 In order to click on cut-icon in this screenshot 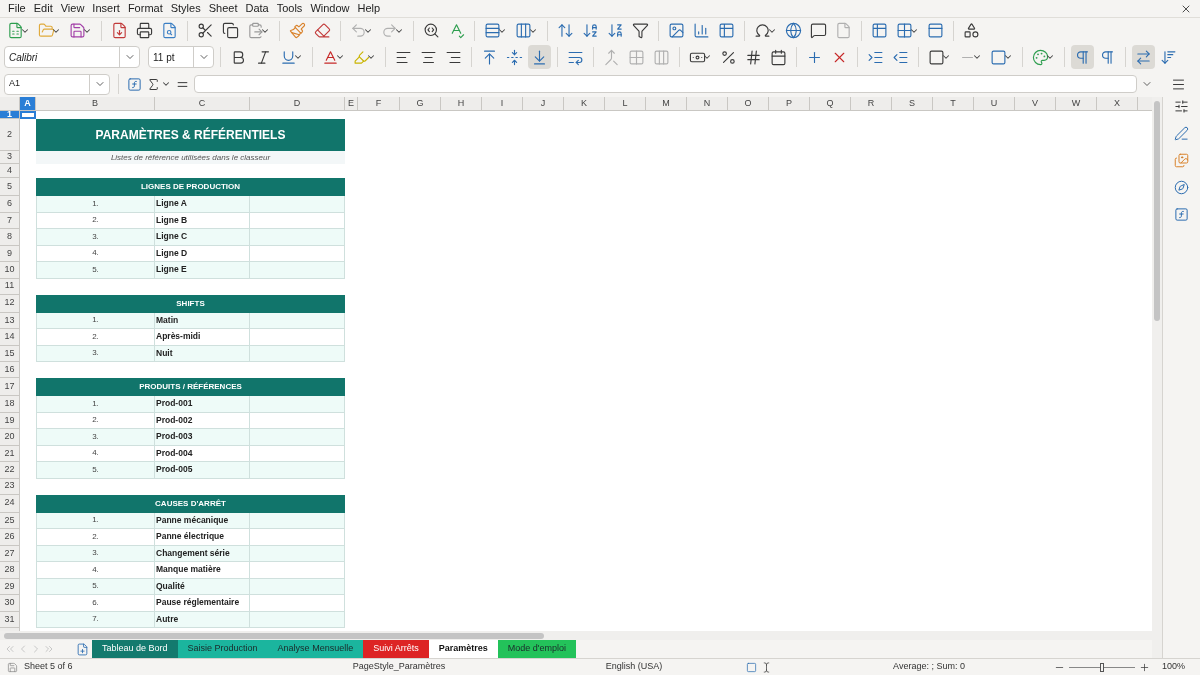, I will do `click(205, 30)`.